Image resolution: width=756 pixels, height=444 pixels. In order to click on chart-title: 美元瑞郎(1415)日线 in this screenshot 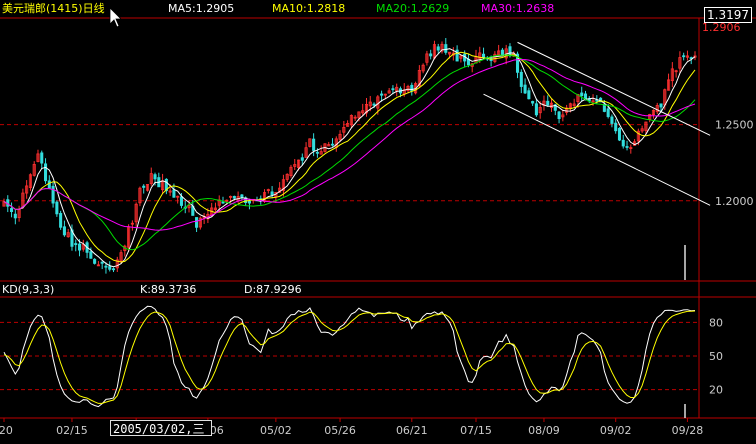, I will do `click(53, 8)`.